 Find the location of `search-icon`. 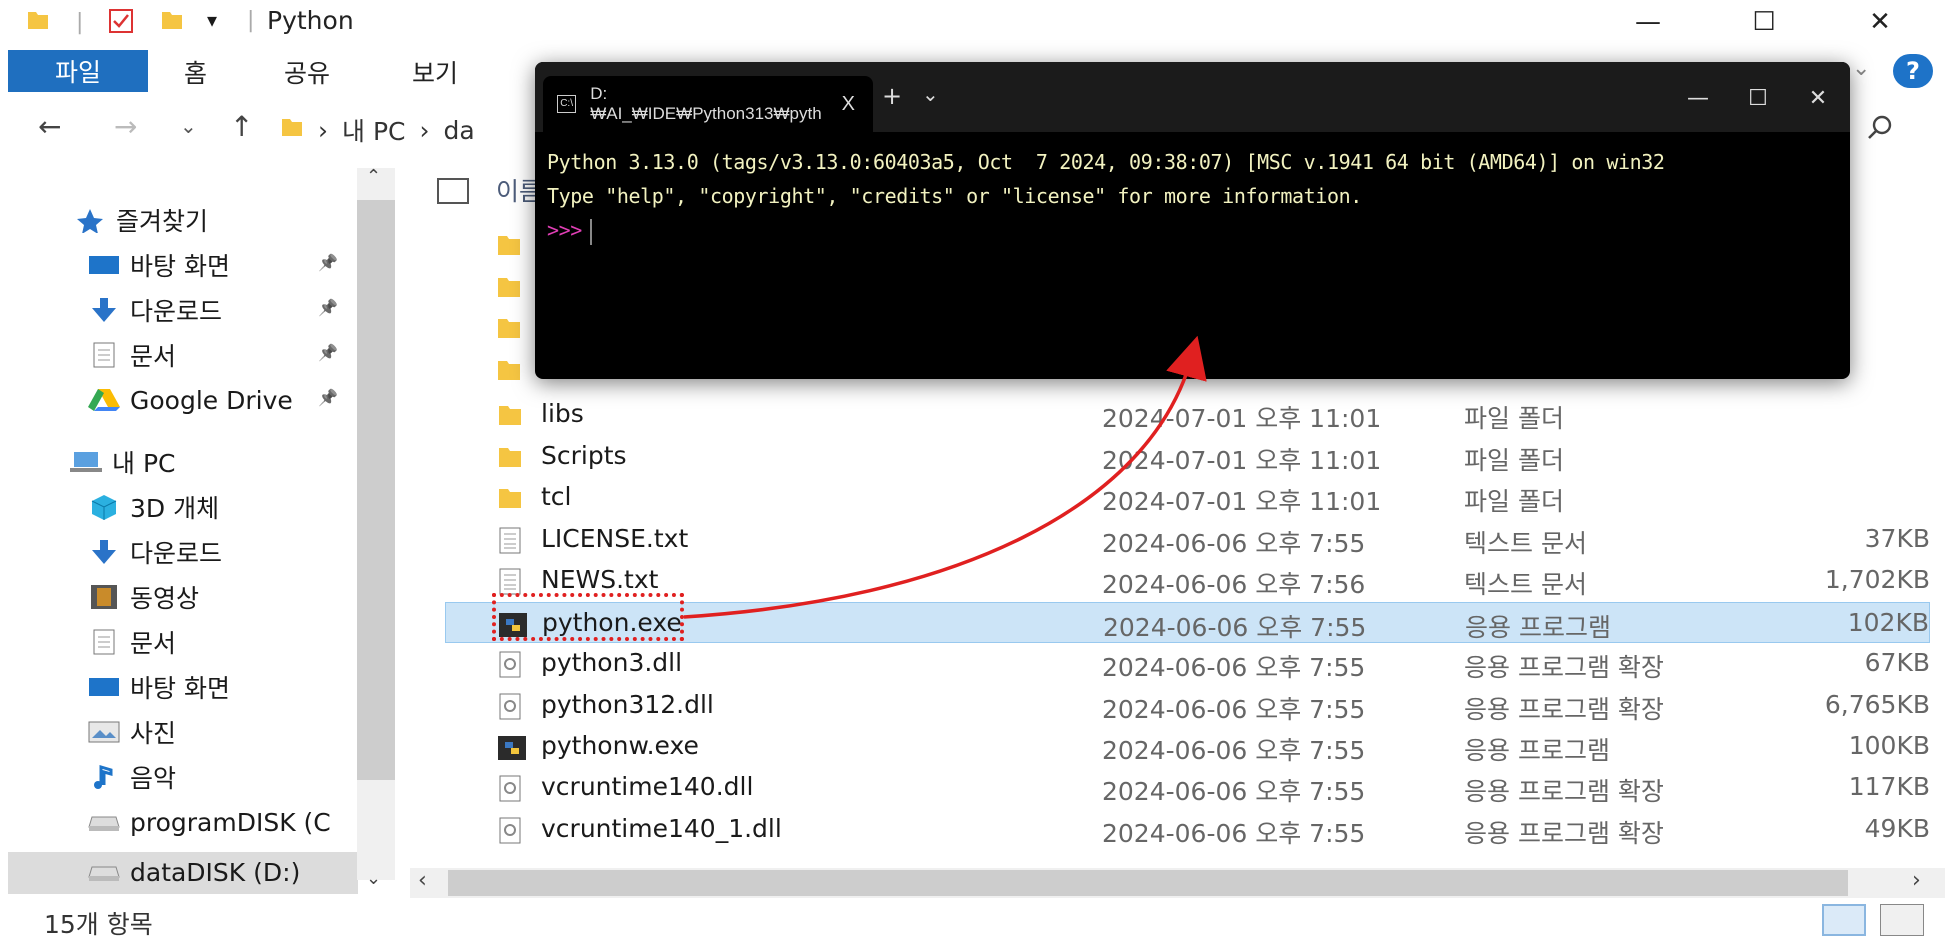

search-icon is located at coordinates (1880, 130).